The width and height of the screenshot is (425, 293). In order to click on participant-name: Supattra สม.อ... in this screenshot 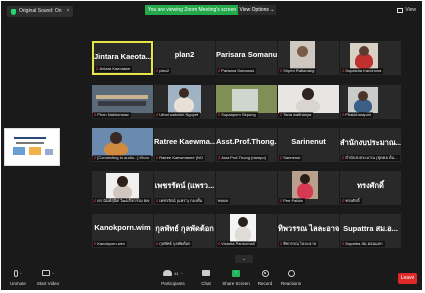, I will do `click(370, 228)`.